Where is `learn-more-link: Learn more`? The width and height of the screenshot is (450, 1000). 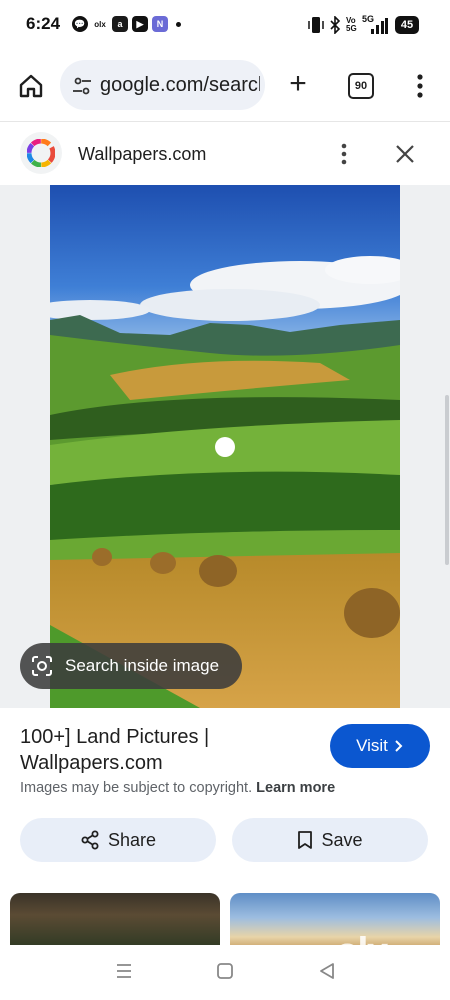 learn-more-link: Learn more is located at coordinates (295, 788).